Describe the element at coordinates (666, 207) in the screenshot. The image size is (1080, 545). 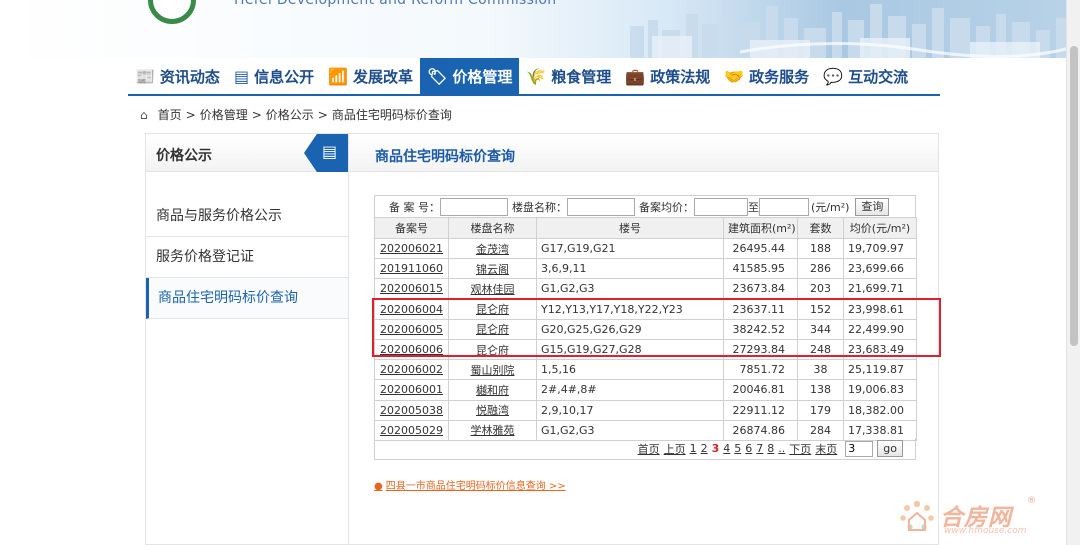
I see `avg-price-label: 备案均价：` at that location.